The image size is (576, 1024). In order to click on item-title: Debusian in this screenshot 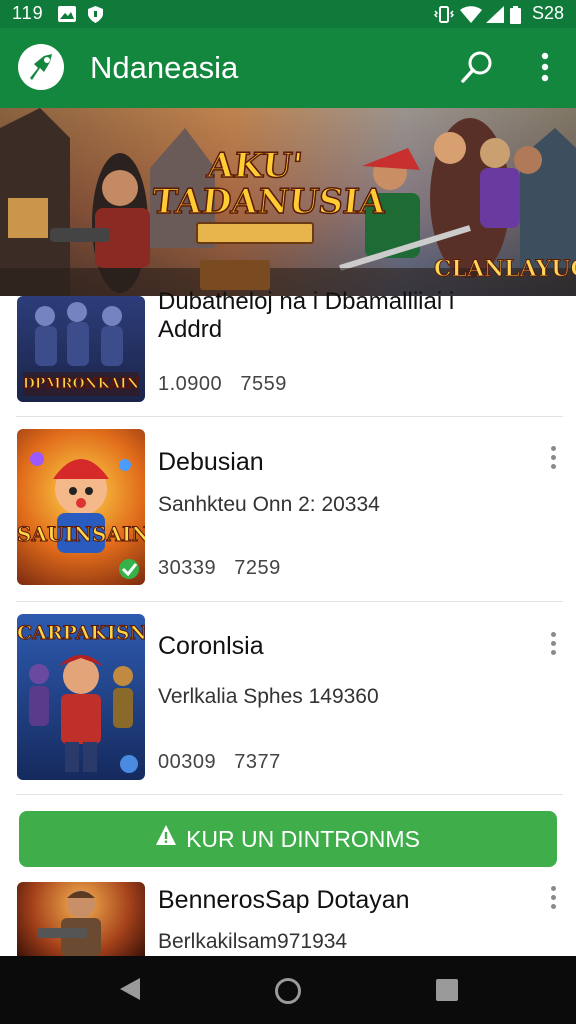, I will do `click(211, 462)`.